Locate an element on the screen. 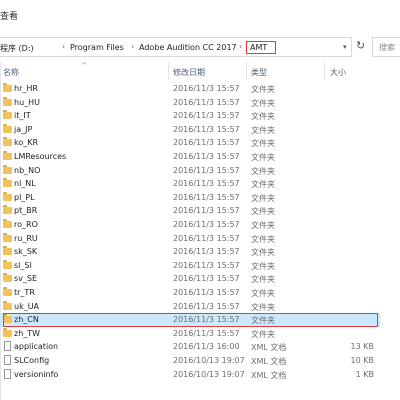  list-item: hu_HU 2016/11/3 15:57 文件夹 is located at coordinates (190, 103).